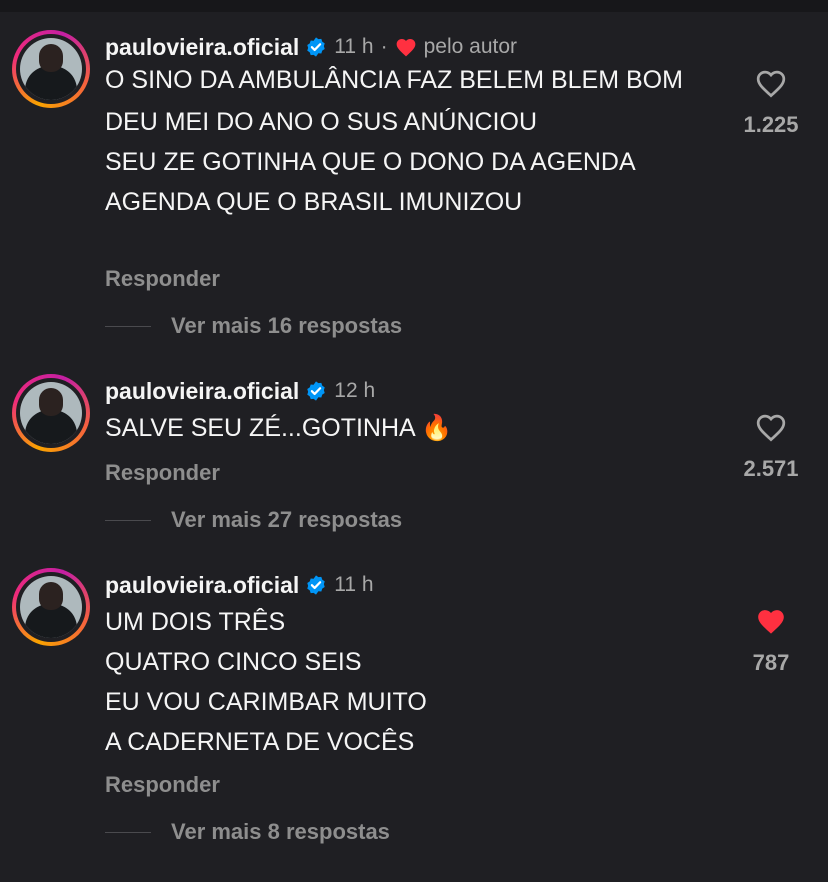  Describe the element at coordinates (266, 702) in the screenshot. I see `comment-line: EU VOU CARIMBAR MUITO` at that location.